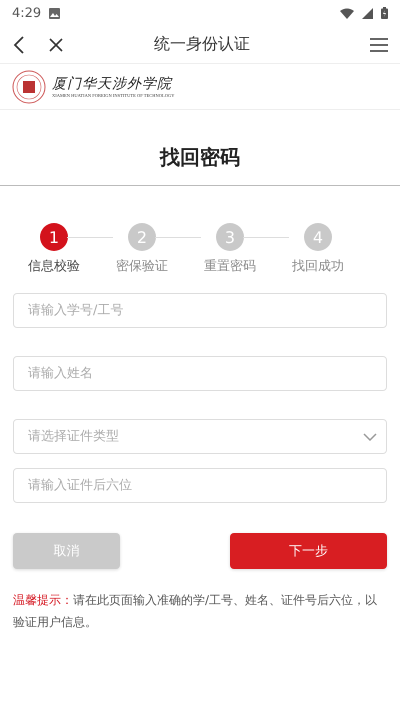  What do you see at coordinates (200, 310) in the screenshot?
I see `input-field: 请输入学号/工号` at bounding box center [200, 310].